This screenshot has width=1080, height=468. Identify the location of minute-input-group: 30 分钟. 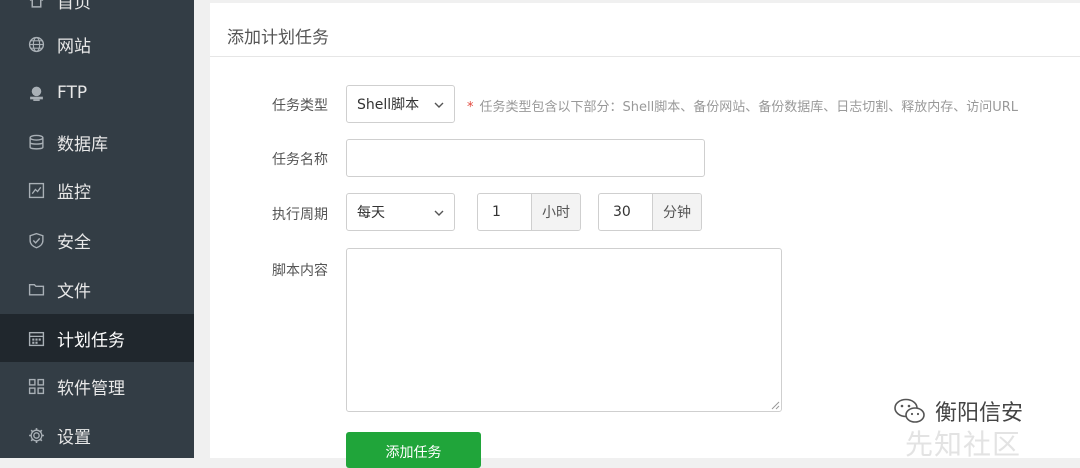
(650, 212).